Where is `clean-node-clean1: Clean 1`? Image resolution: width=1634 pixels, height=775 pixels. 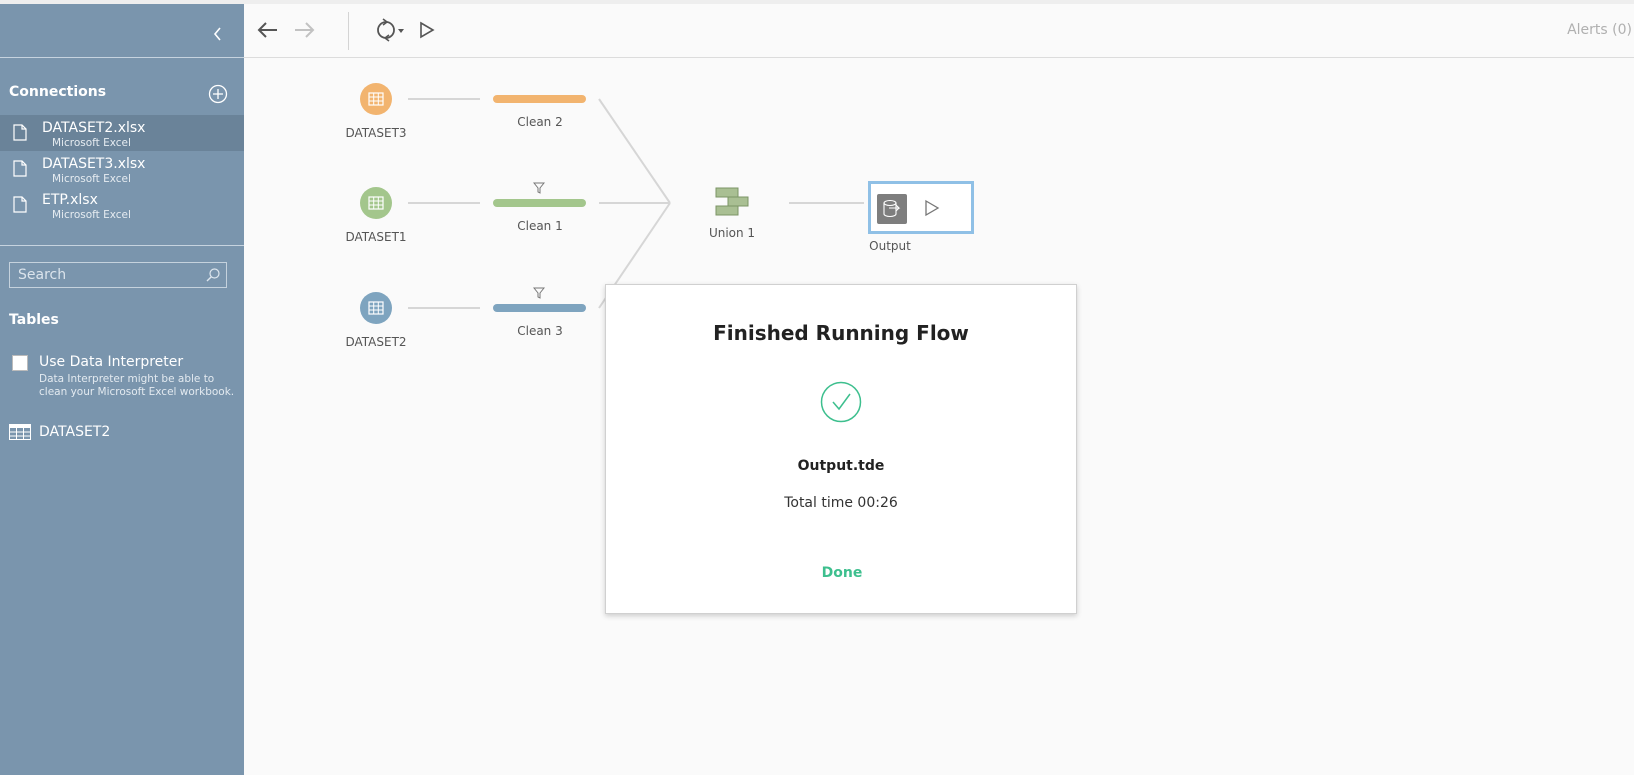 clean-node-clean1: Clean 1 is located at coordinates (539, 207).